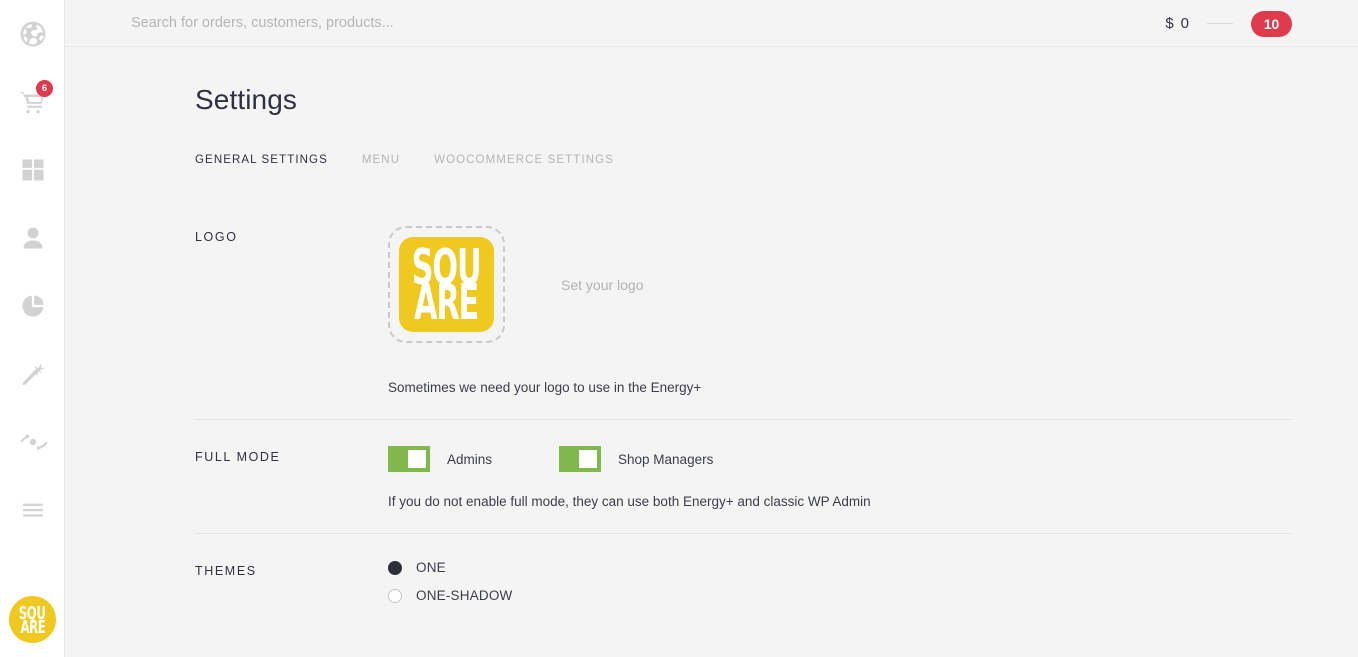 The image size is (1358, 657). What do you see at coordinates (216, 237) in the screenshot?
I see `section-logo-label: Logo` at bounding box center [216, 237].